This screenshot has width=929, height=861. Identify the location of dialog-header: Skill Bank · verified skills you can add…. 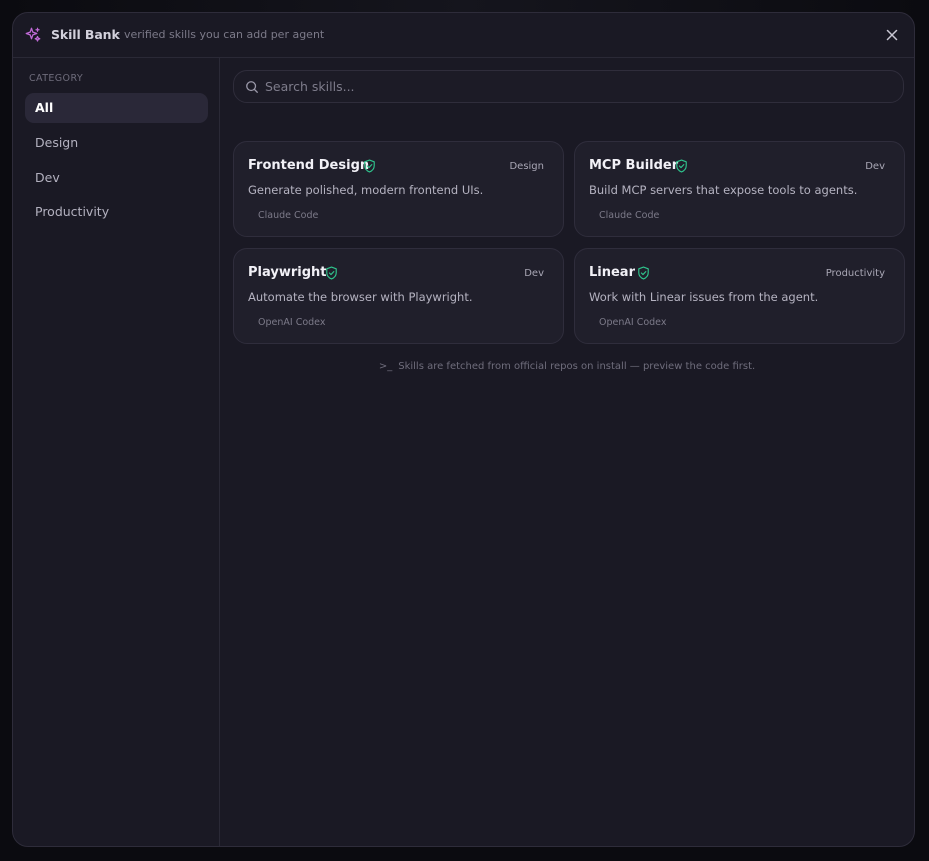
(463, 35).